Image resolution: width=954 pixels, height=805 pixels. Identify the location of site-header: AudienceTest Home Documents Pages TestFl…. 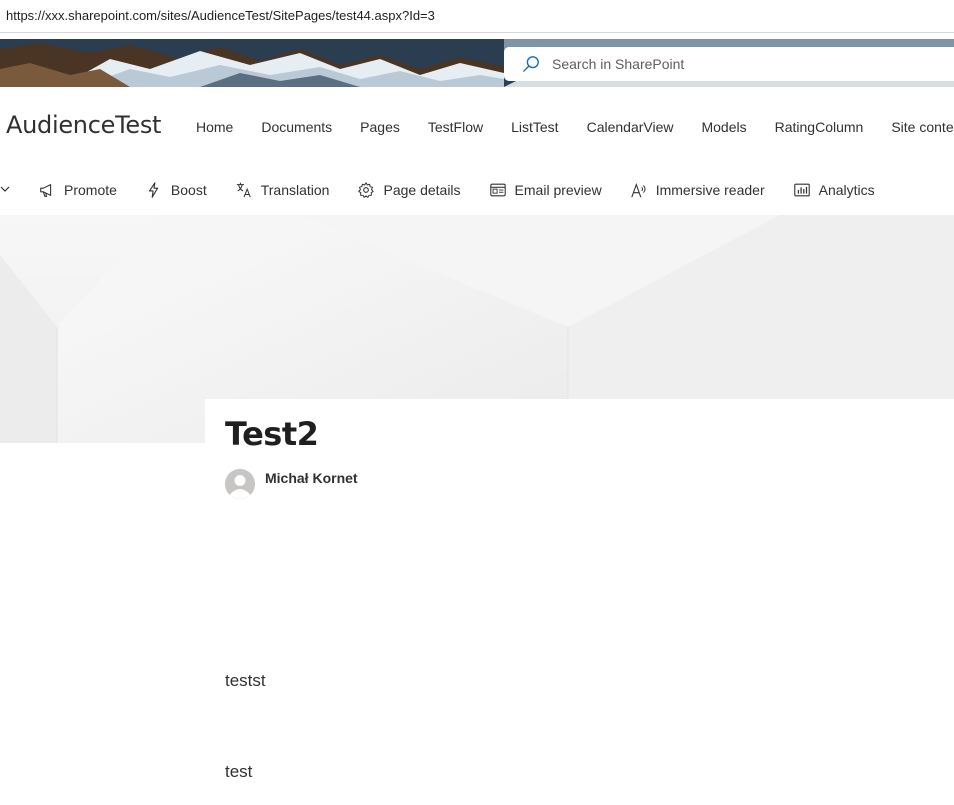
(477, 126).